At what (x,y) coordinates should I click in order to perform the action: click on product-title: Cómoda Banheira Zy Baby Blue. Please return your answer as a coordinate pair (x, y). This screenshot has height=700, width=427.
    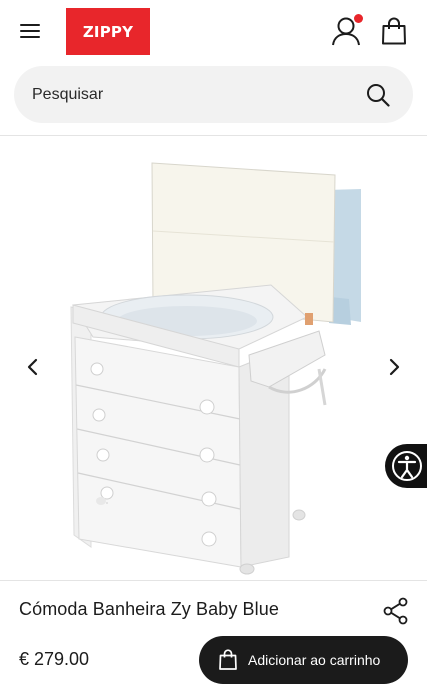
    Looking at the image, I should click on (149, 609).